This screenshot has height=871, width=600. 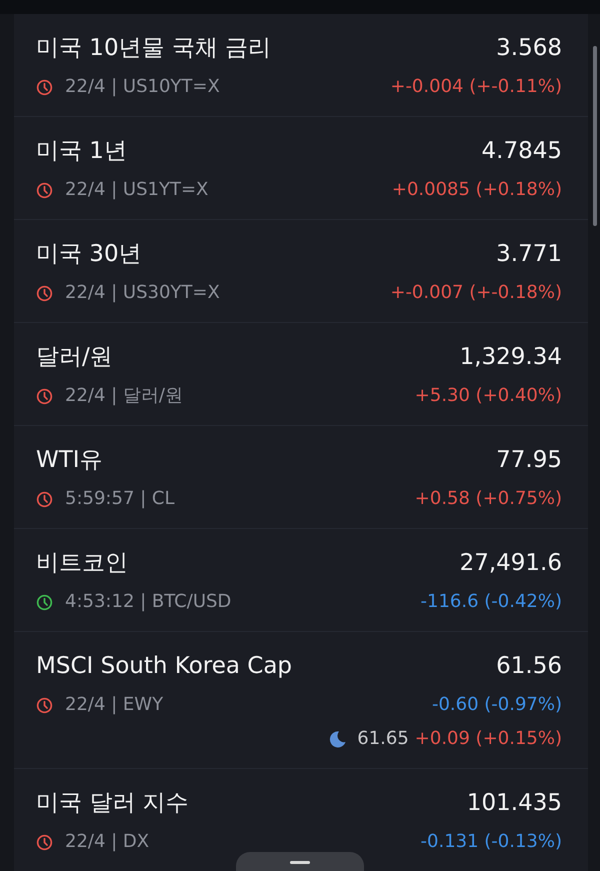 What do you see at coordinates (514, 803) in the screenshot?
I see `price-value: 101.435` at bounding box center [514, 803].